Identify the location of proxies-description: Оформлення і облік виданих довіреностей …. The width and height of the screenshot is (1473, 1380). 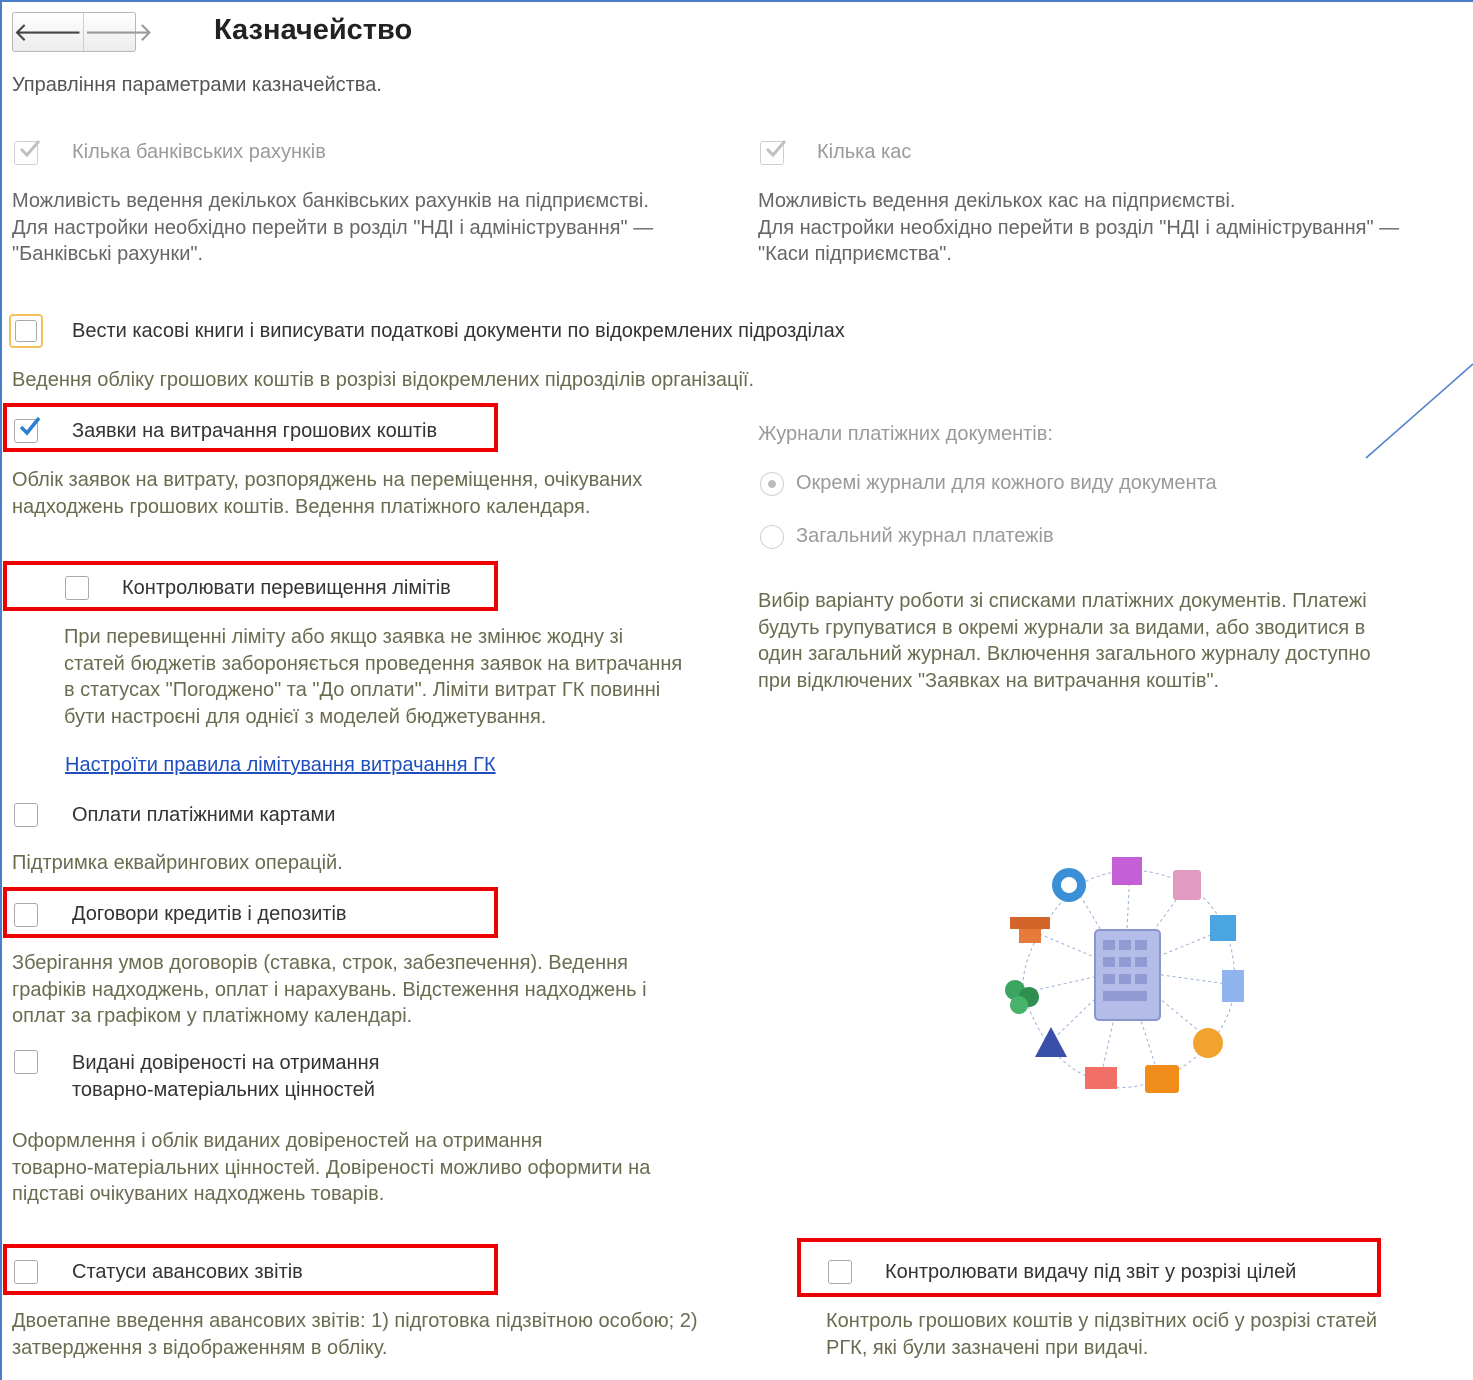
(331, 1167).